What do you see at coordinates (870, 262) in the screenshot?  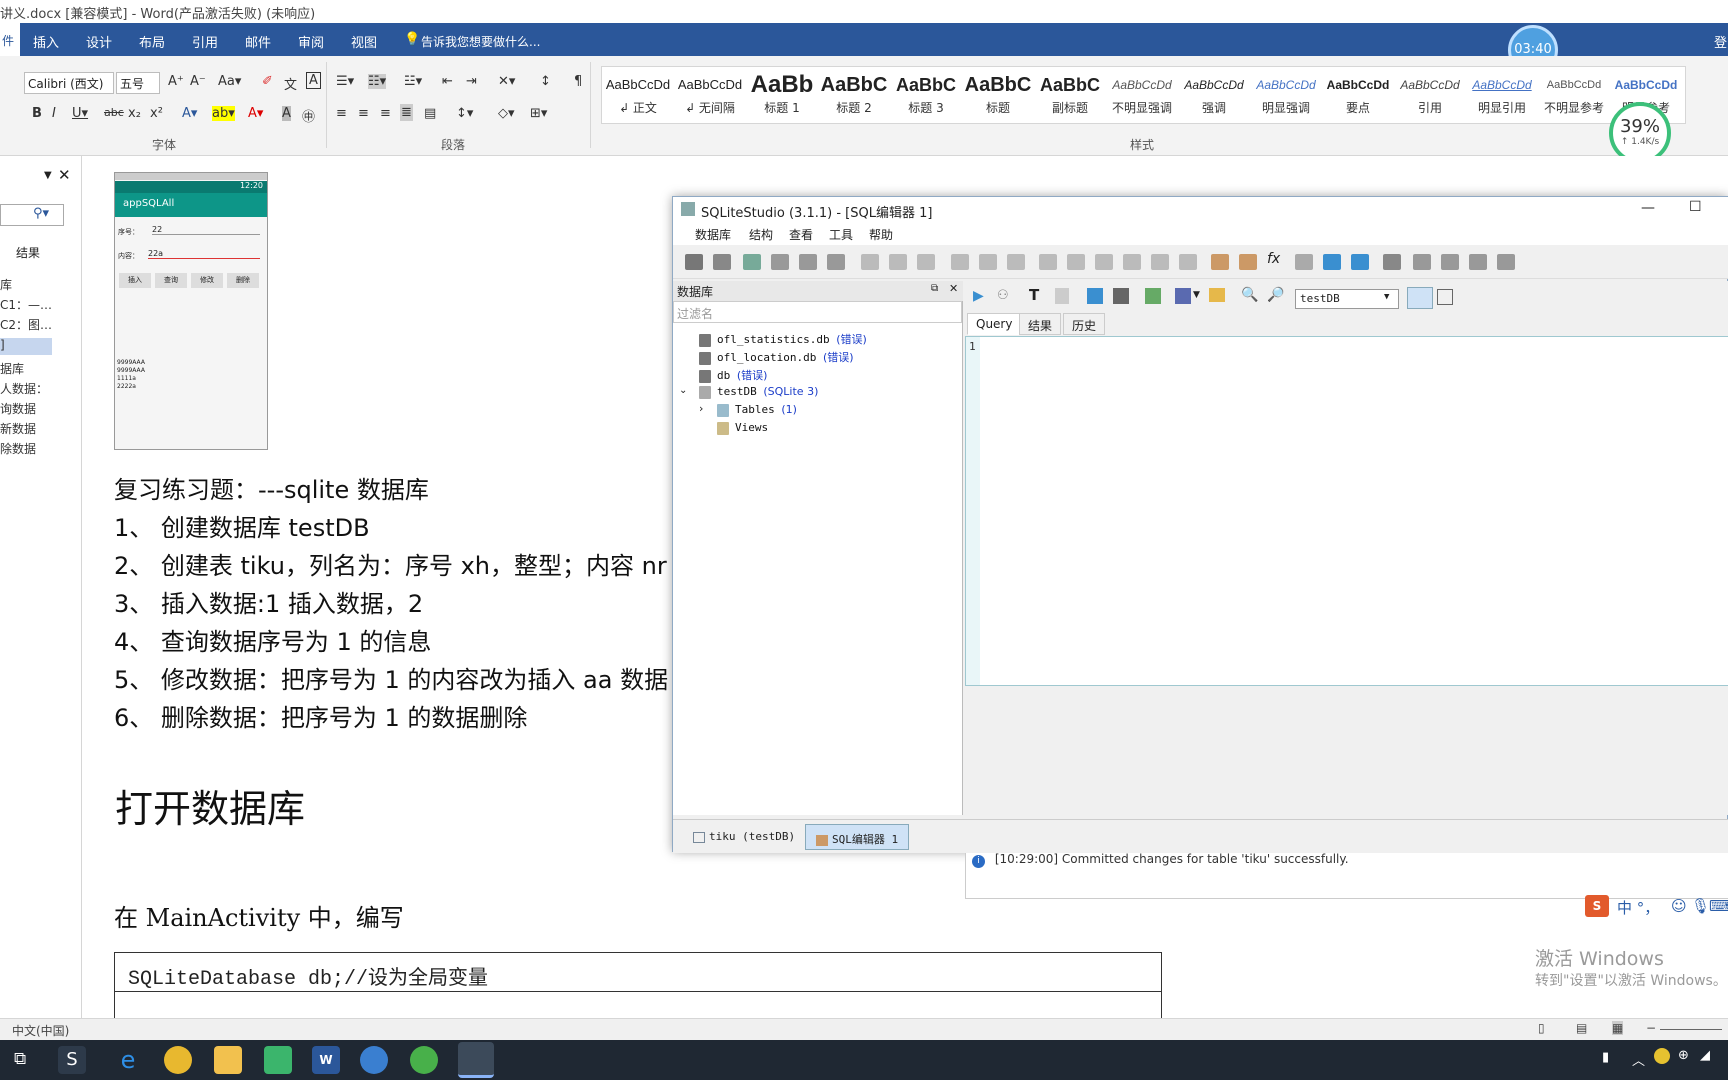 I see `table-add-icon` at bounding box center [870, 262].